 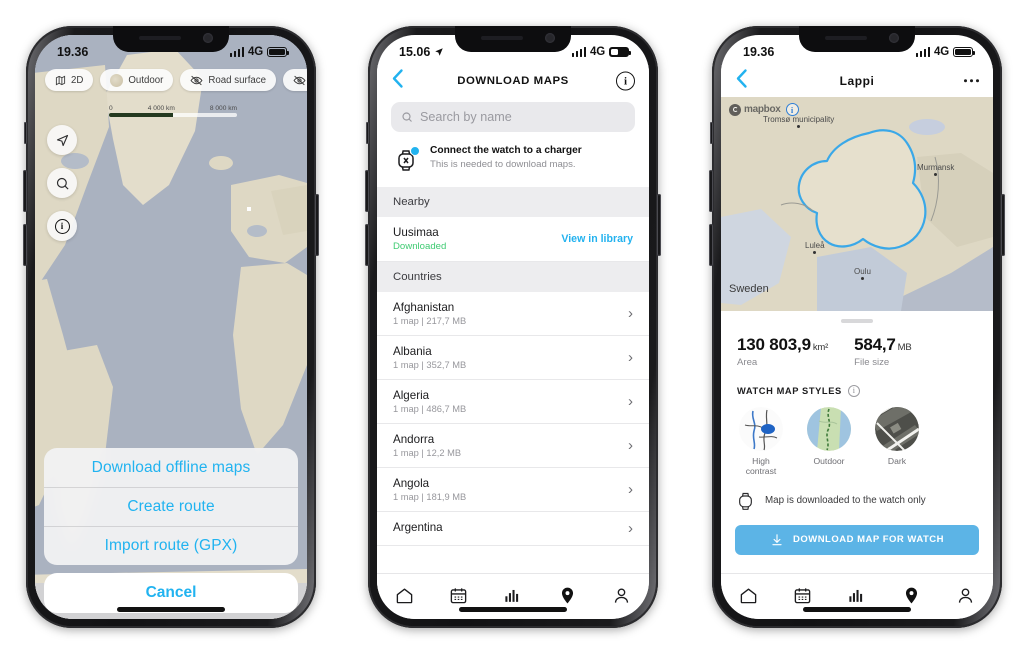 I want to click on row-main: Andorra 1 map | 12,2 MB, so click(x=427, y=445).